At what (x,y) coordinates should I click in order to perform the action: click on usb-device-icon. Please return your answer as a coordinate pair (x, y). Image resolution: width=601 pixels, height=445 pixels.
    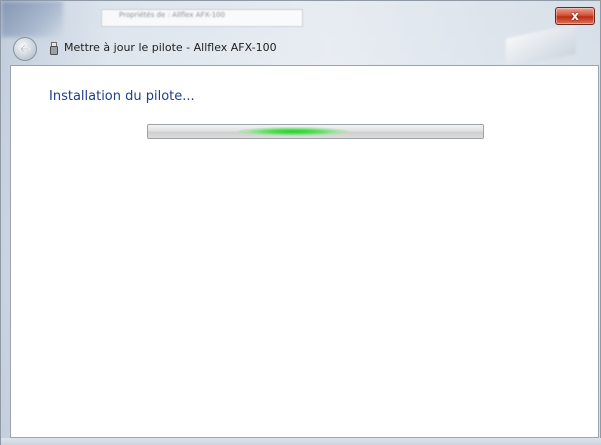
    Looking at the image, I should click on (54, 48).